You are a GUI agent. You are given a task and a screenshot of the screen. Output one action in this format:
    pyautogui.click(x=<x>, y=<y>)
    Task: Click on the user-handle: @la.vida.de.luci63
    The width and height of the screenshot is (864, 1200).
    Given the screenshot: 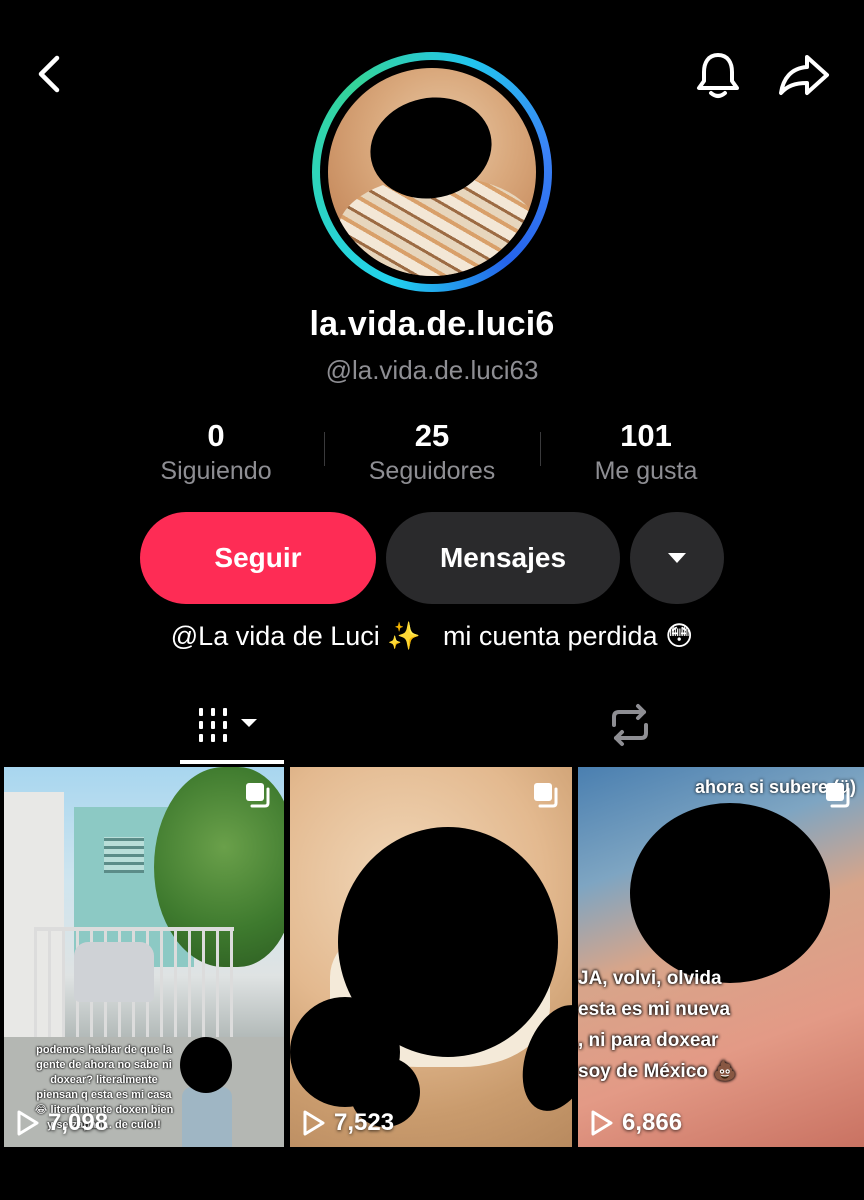 What is the action you would take?
    pyautogui.click(x=432, y=370)
    